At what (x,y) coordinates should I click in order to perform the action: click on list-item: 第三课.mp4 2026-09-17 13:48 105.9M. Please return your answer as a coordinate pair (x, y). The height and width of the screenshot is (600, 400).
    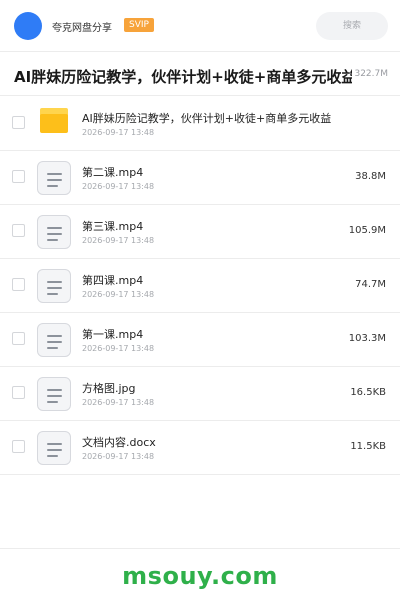
    Looking at the image, I should click on (200, 232).